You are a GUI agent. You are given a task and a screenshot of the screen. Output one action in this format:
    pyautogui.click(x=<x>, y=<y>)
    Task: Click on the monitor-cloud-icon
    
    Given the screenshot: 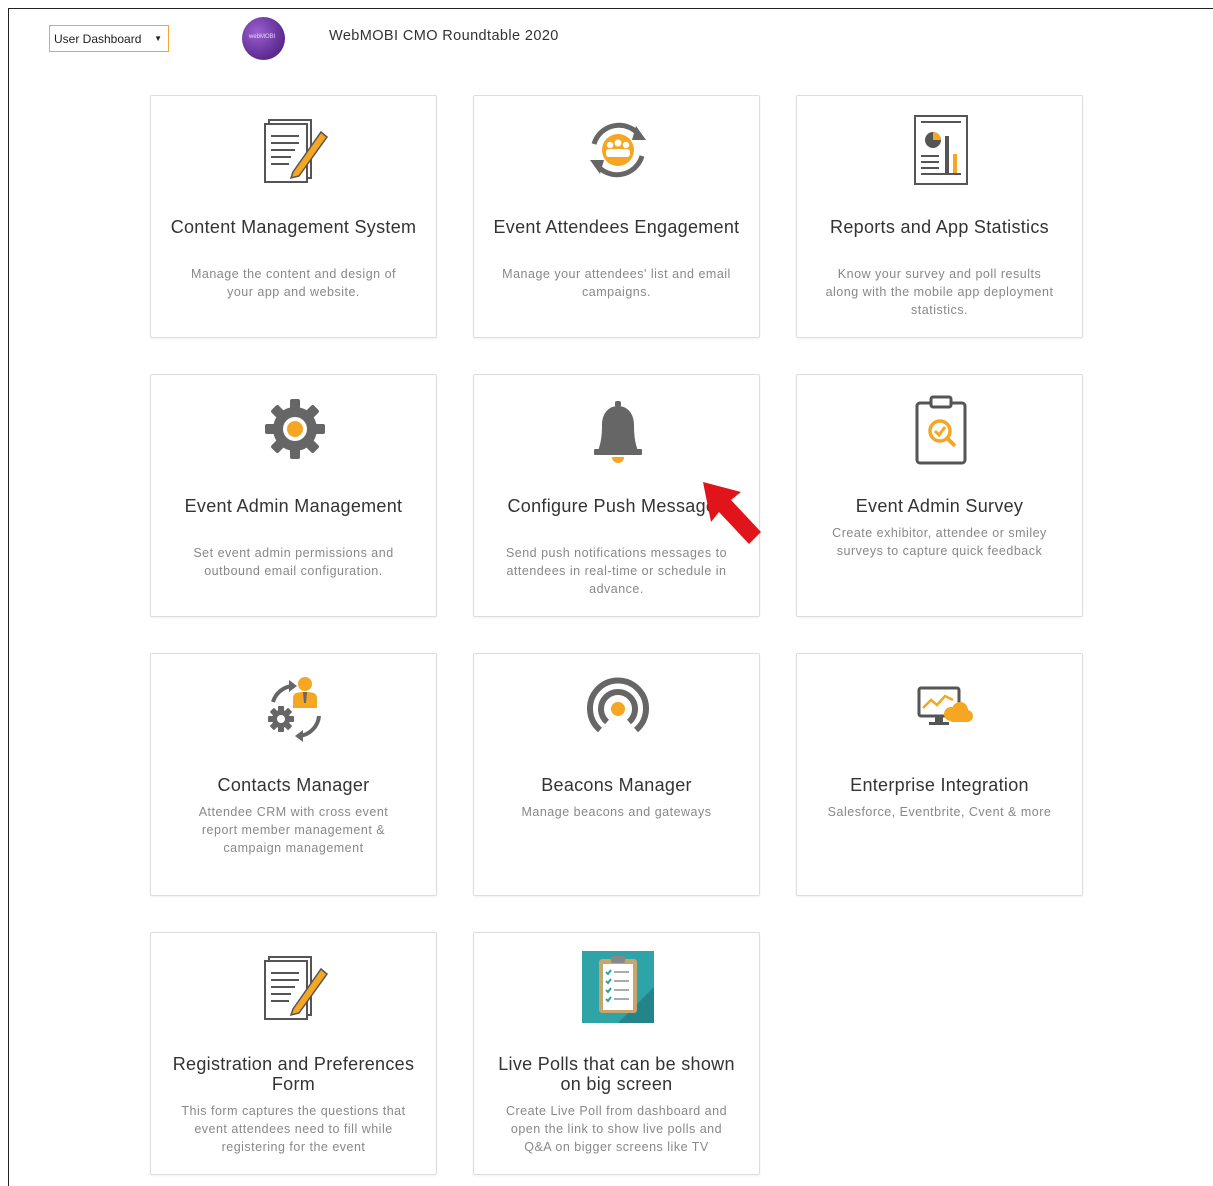 What is the action you would take?
    pyautogui.click(x=945, y=705)
    